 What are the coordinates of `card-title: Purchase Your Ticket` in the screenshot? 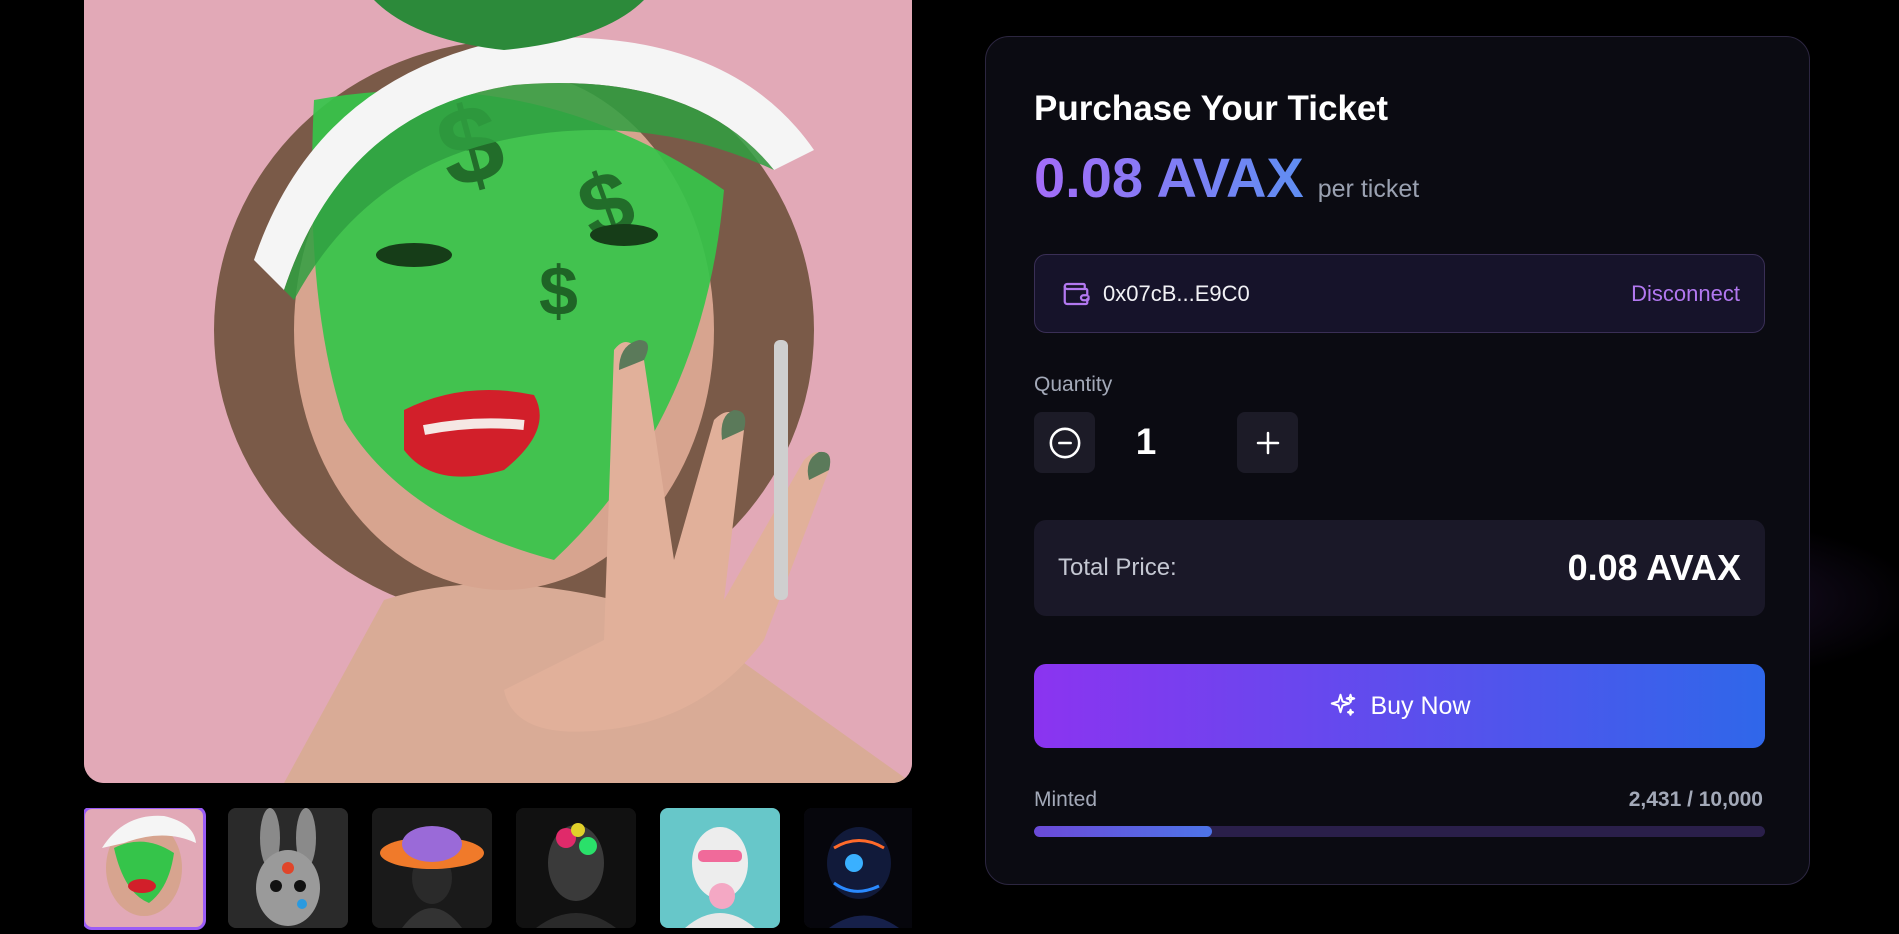 It's located at (1211, 108).